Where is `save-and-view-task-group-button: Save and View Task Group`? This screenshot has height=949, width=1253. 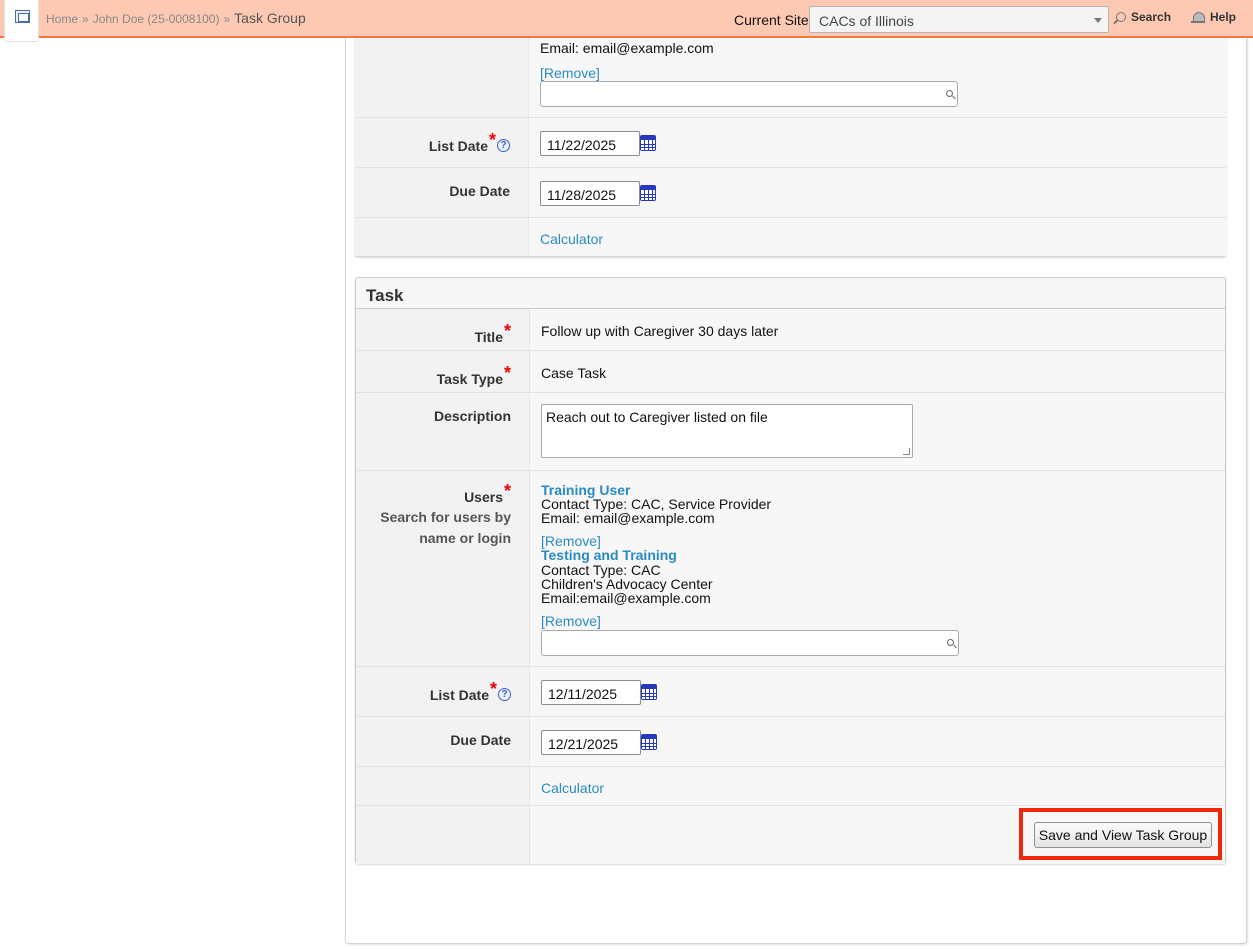 save-and-view-task-group-button: Save and View Task Group is located at coordinates (1123, 835).